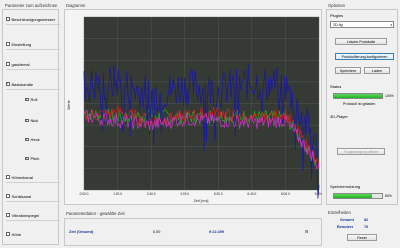 The height and width of the screenshot is (248, 400). I want to click on param-label: Vibrationspegel, so click(25, 215).